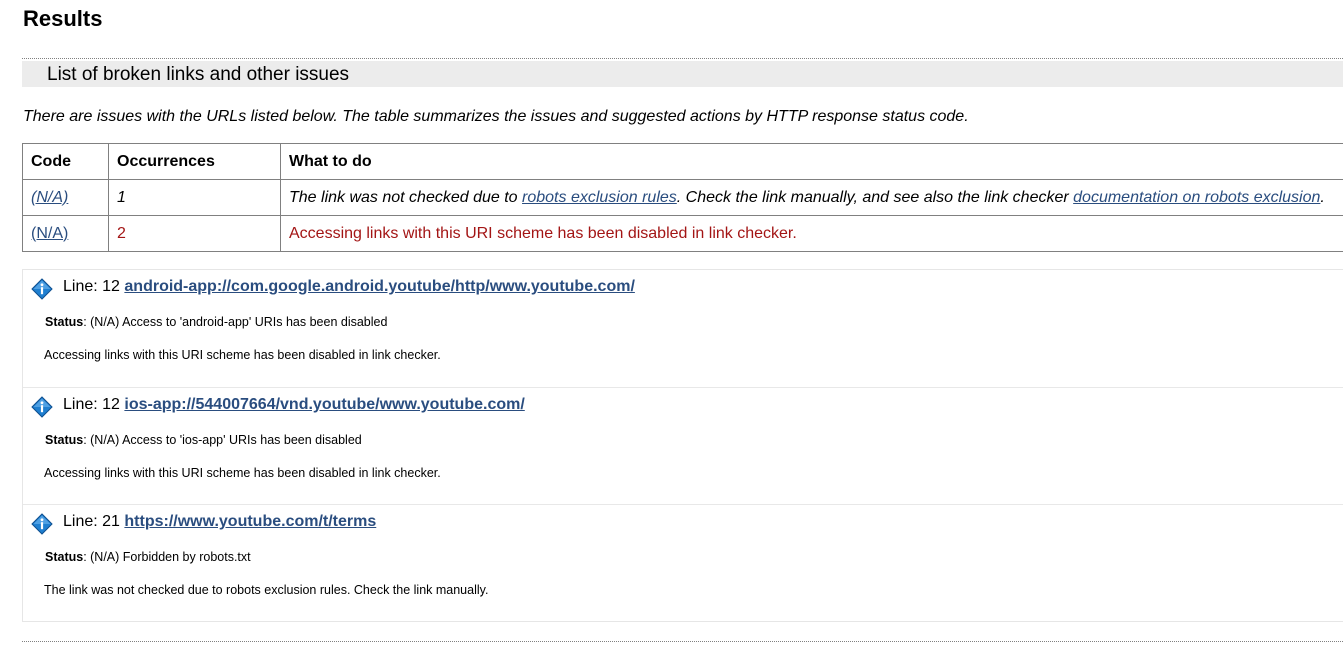 The image size is (1343, 646). Describe the element at coordinates (250, 521) in the screenshot. I see `issue-url-link: https://www.youtube.com/t/terms` at that location.